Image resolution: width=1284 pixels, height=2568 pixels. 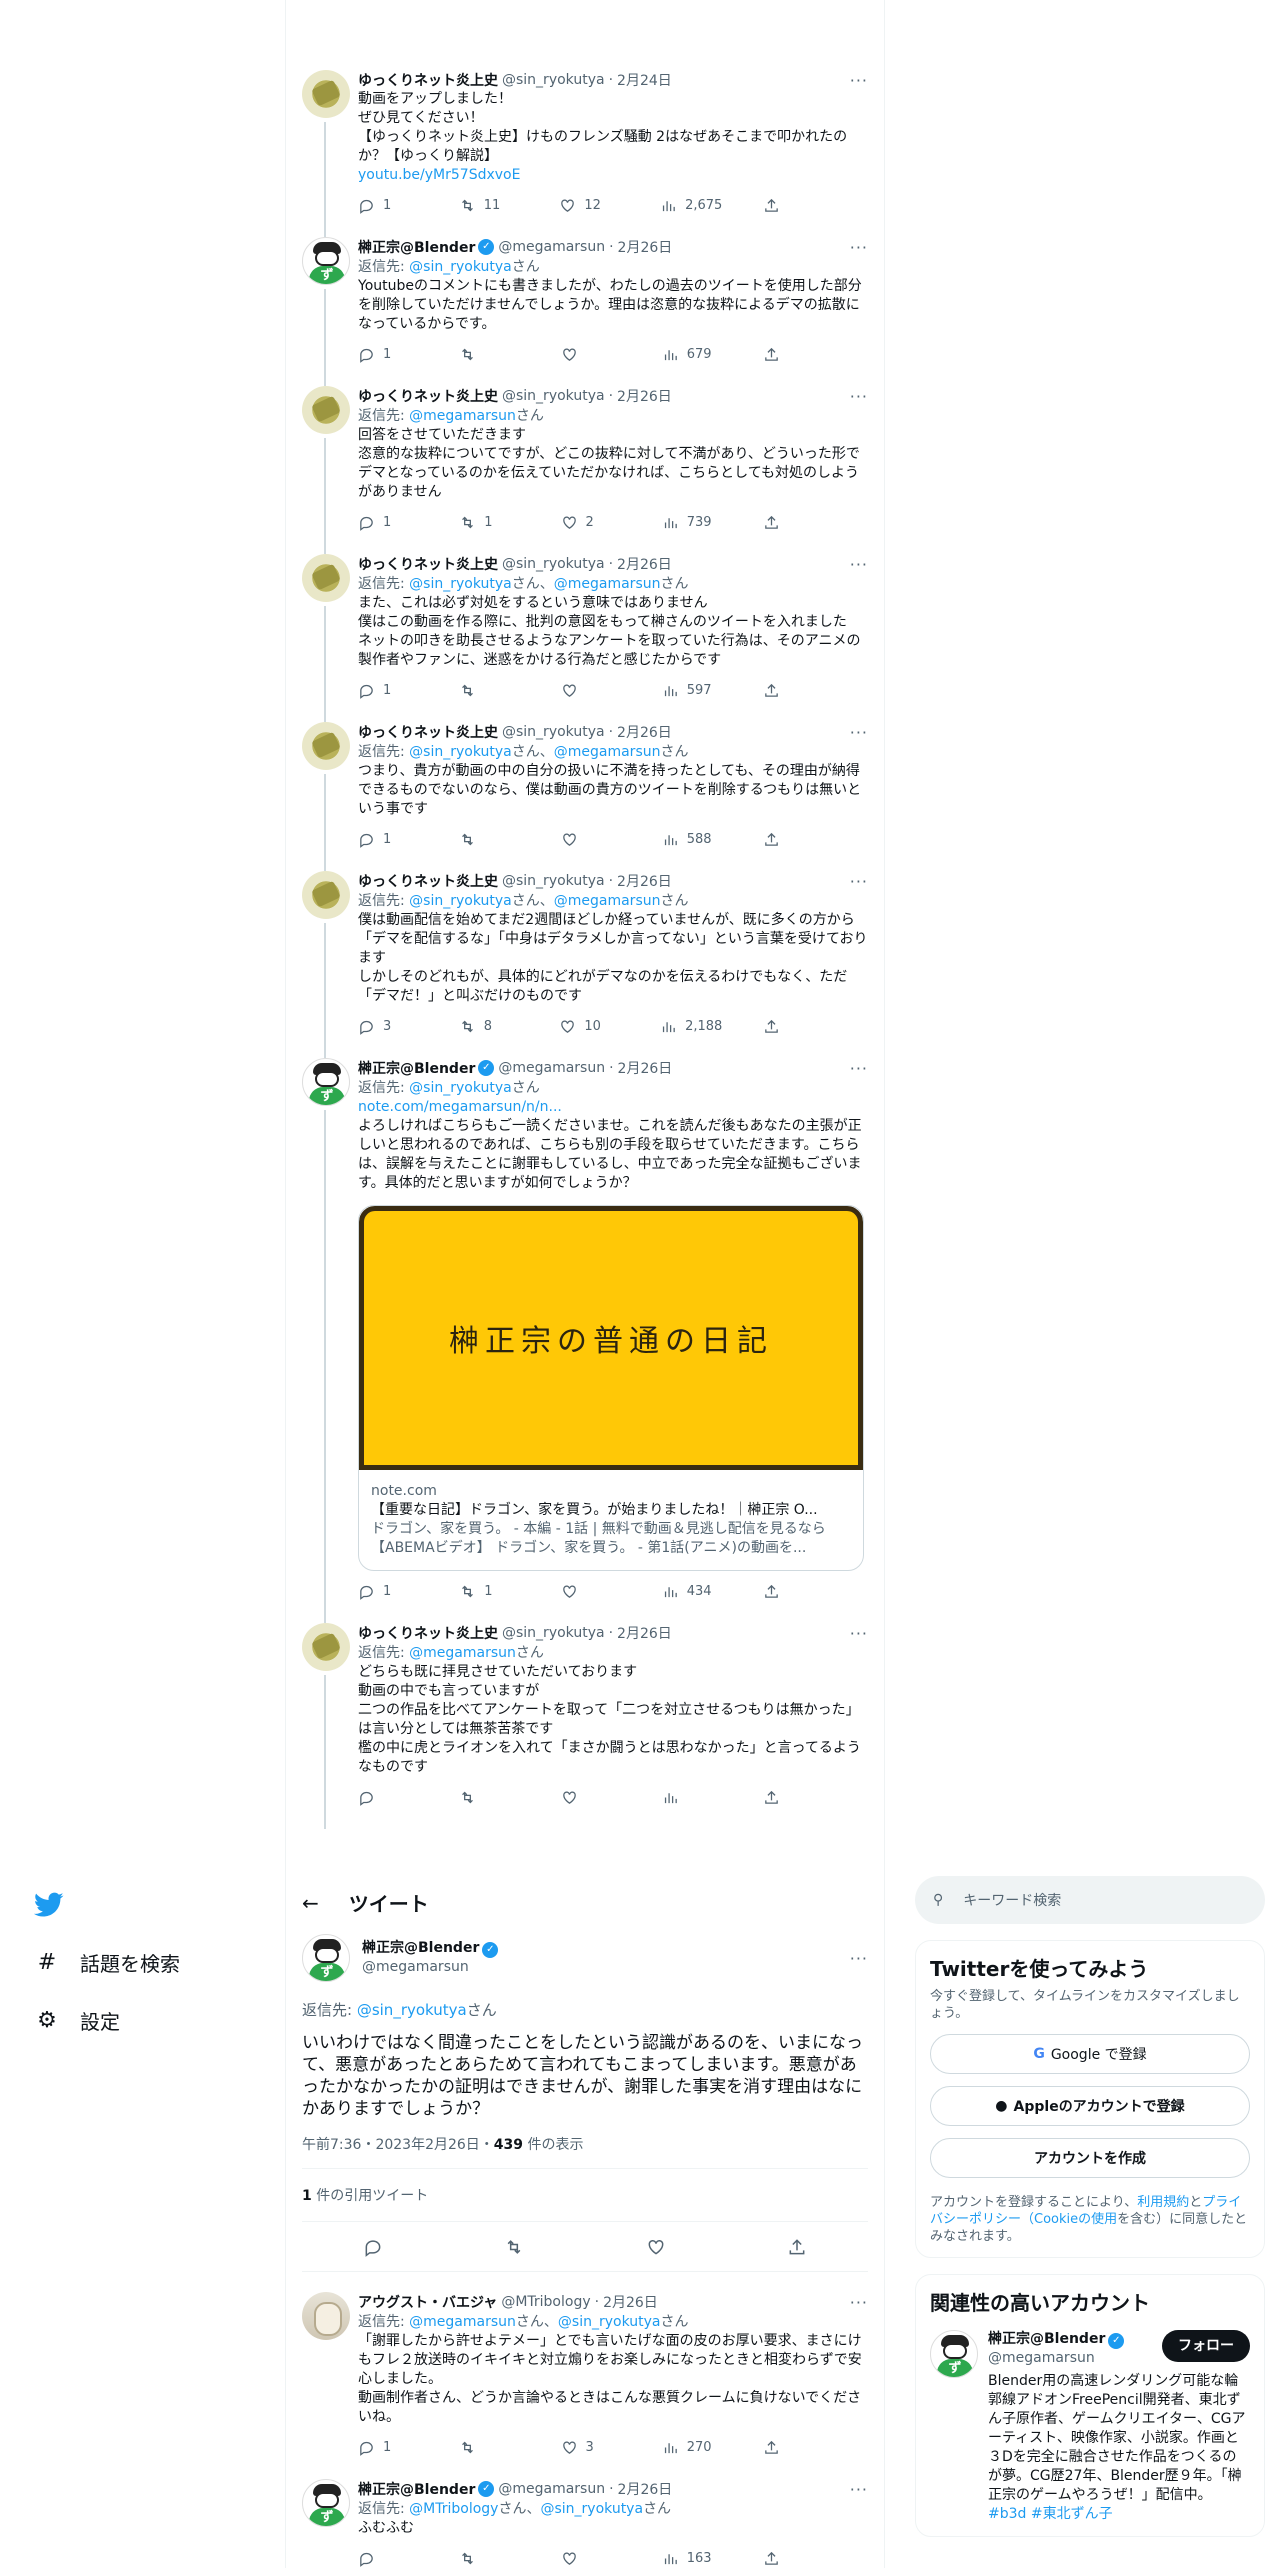 What do you see at coordinates (589, 1026) in the screenshot?
I see `like-action: 10` at bounding box center [589, 1026].